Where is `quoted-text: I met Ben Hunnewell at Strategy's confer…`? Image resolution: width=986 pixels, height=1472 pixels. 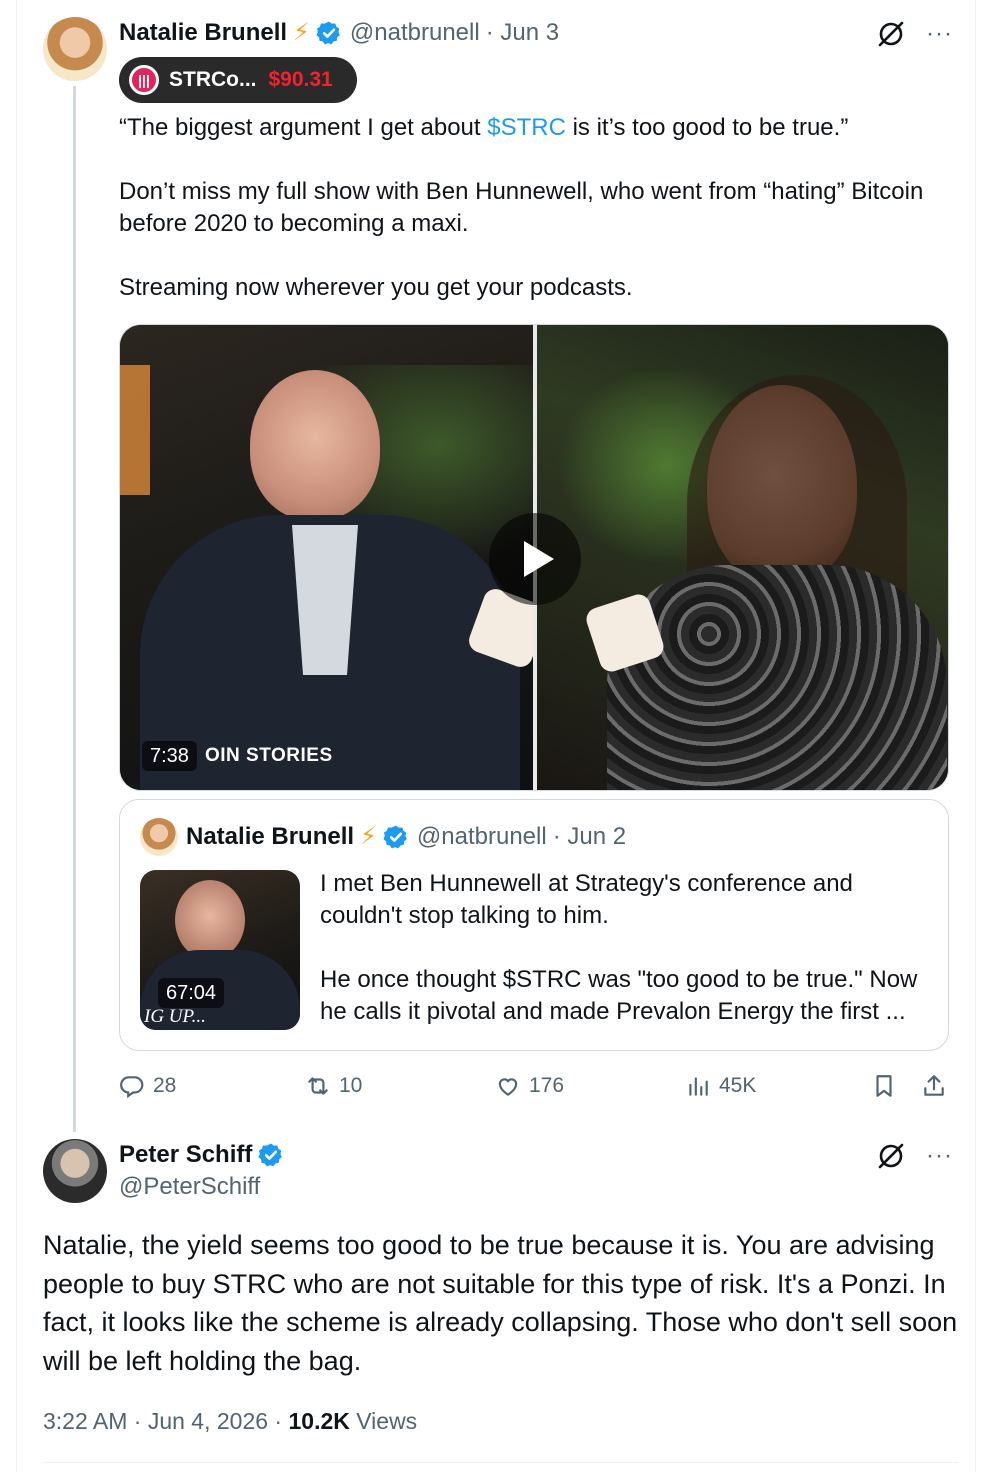
quoted-text: I met Ben Hunnewell at Strategy's confer… is located at coordinates (627, 948).